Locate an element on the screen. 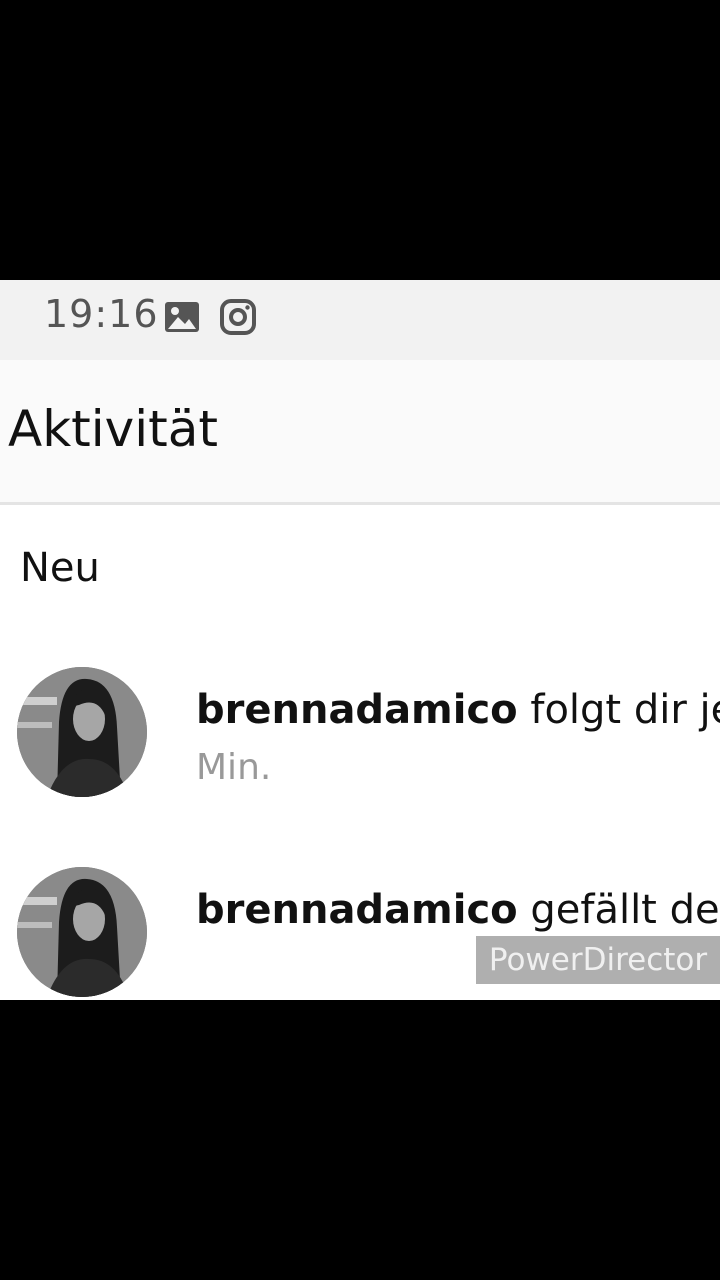  activity-action: gefällt dein is located at coordinates (625, 910).